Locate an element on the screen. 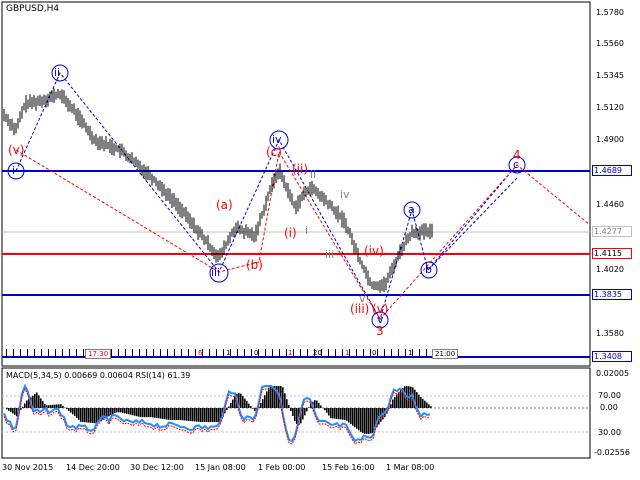  wave-label-blue-a: a is located at coordinates (411, 209).